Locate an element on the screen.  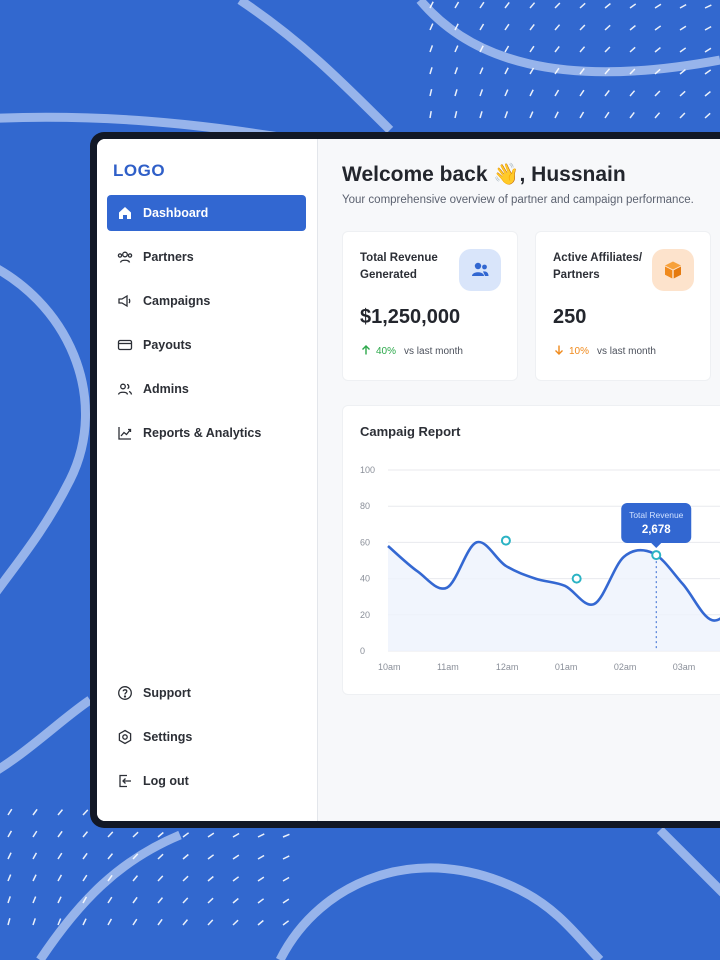
sidebar-item-label: Reports & Analytics is located at coordinates (202, 433).